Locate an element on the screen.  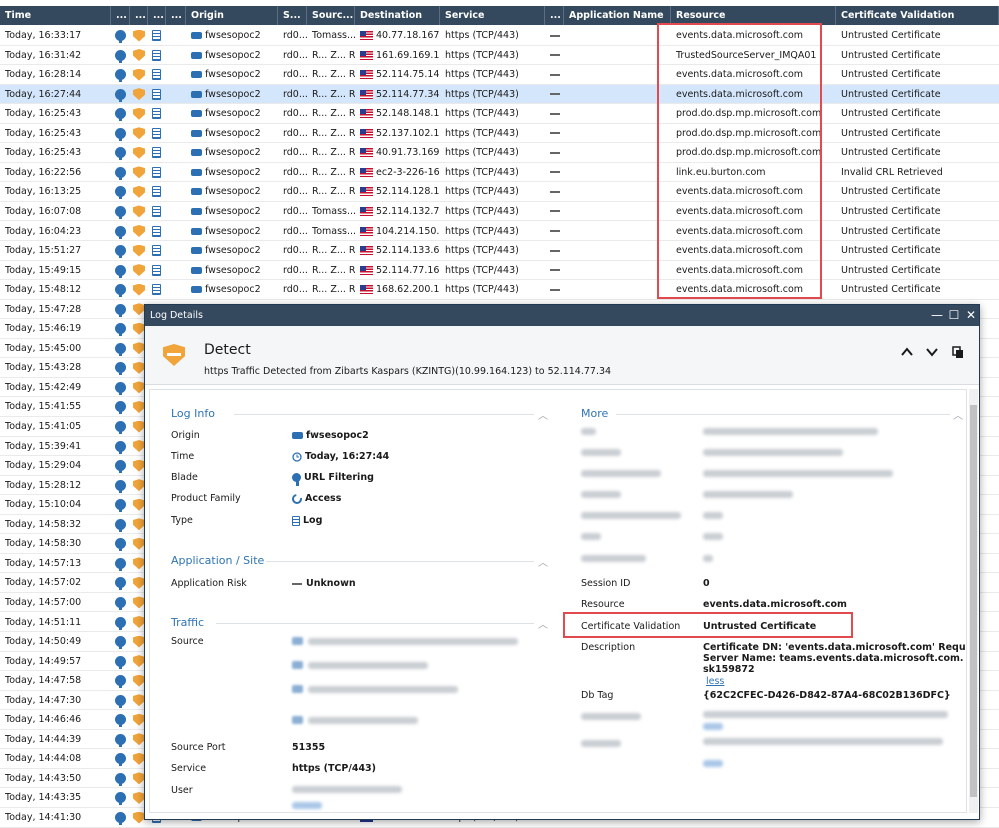
redacted-machine is located at coordinates (363, 720).